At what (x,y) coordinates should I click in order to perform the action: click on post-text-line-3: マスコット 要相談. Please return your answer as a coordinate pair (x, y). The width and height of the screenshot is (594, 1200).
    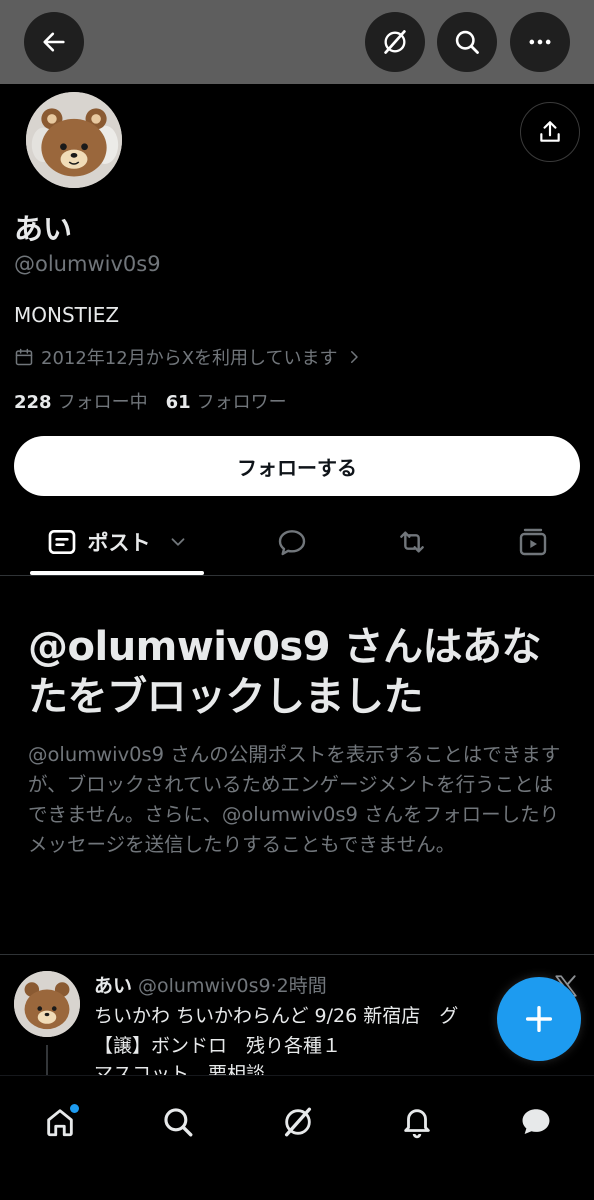
    Looking at the image, I should click on (180, 1069).